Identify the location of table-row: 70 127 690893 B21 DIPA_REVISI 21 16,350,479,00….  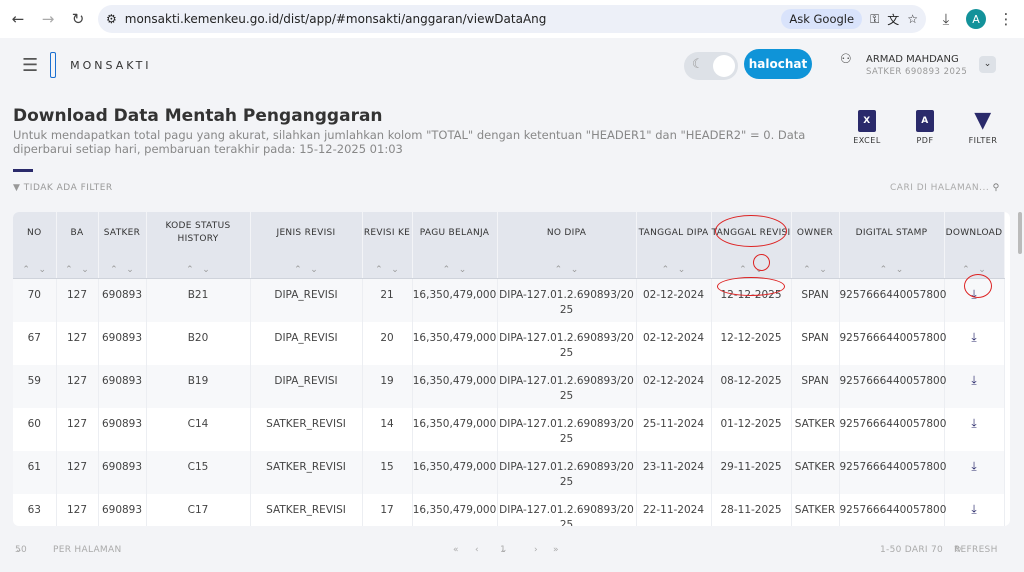
(509, 300).